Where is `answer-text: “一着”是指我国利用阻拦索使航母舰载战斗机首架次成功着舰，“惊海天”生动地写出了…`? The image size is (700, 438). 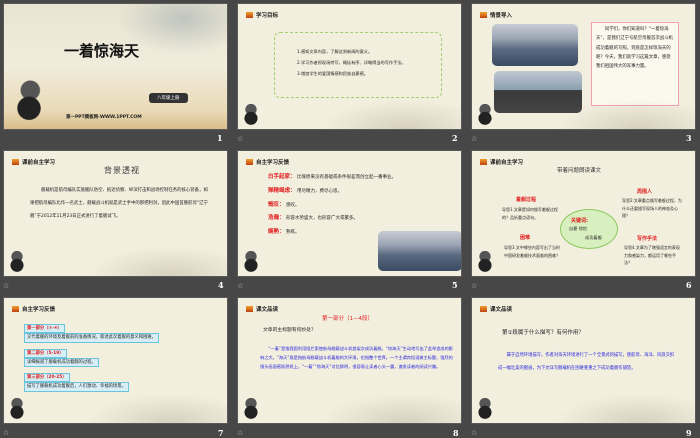
answer-text: “一着”是指我国利用阻拦索使航母舰载战斗机首架次成功着舰，“惊海天”生动地写出了… is located at coordinates (356, 358).